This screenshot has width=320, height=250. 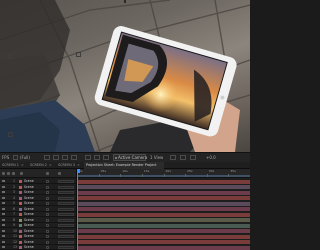 I want to click on layer-row: 3 Scene, so click(x=38, y=192).